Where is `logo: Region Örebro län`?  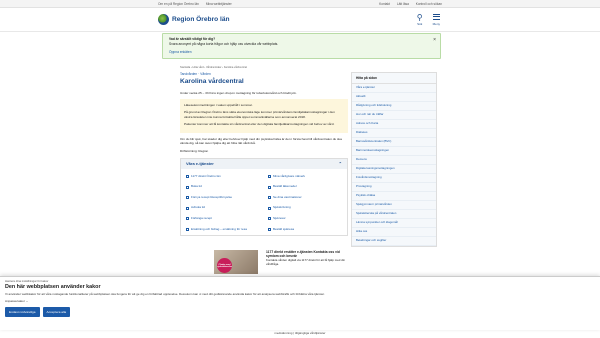 logo: Region Örebro län is located at coordinates (194, 19).